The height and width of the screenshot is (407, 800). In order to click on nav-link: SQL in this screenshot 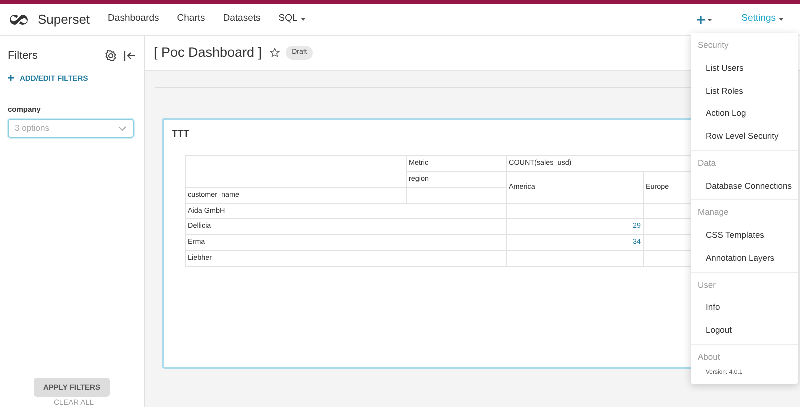, I will do `click(288, 19)`.